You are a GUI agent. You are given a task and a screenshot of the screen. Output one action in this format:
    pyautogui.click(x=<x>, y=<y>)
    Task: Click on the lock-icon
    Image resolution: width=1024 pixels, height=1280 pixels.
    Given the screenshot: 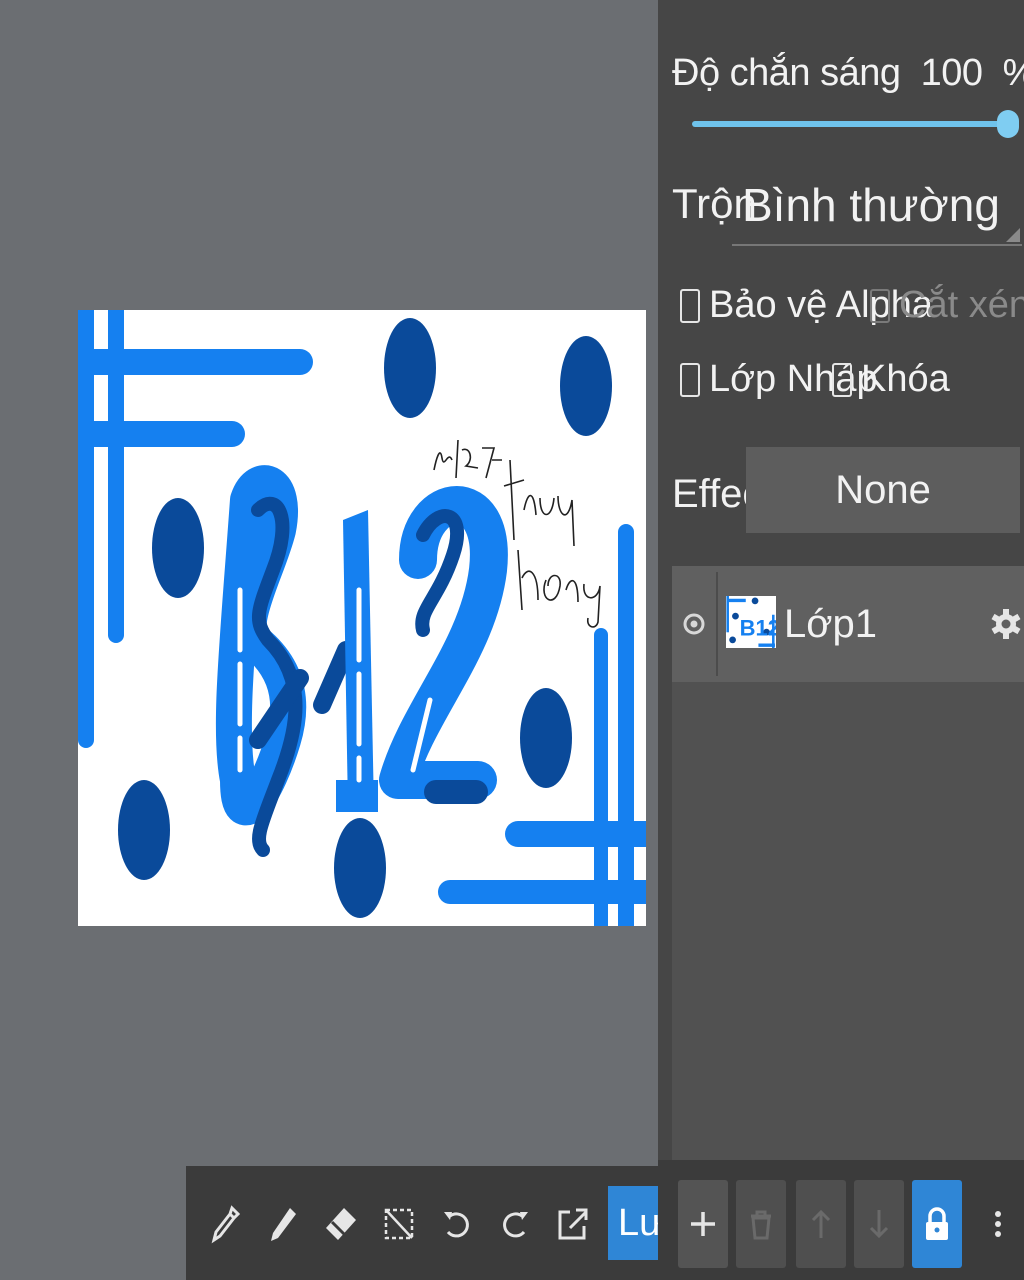 What is the action you would take?
    pyautogui.click(x=937, y=1223)
    